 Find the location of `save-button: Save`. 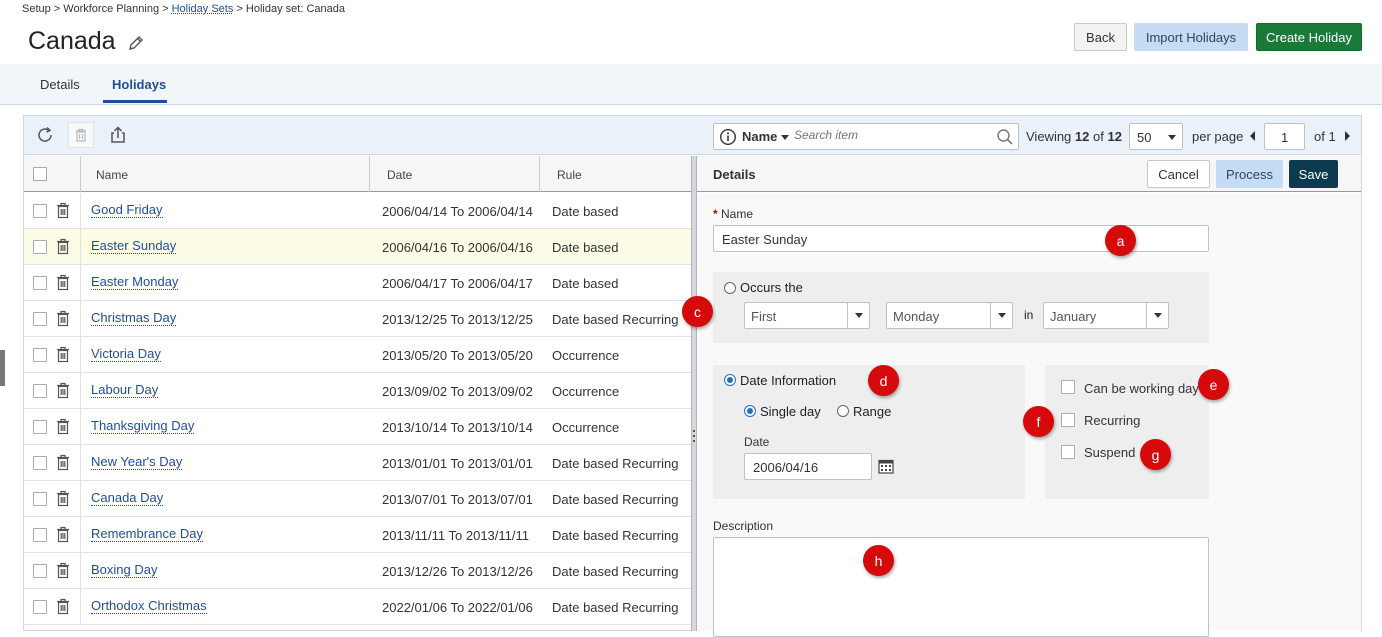

save-button: Save is located at coordinates (1313, 174).